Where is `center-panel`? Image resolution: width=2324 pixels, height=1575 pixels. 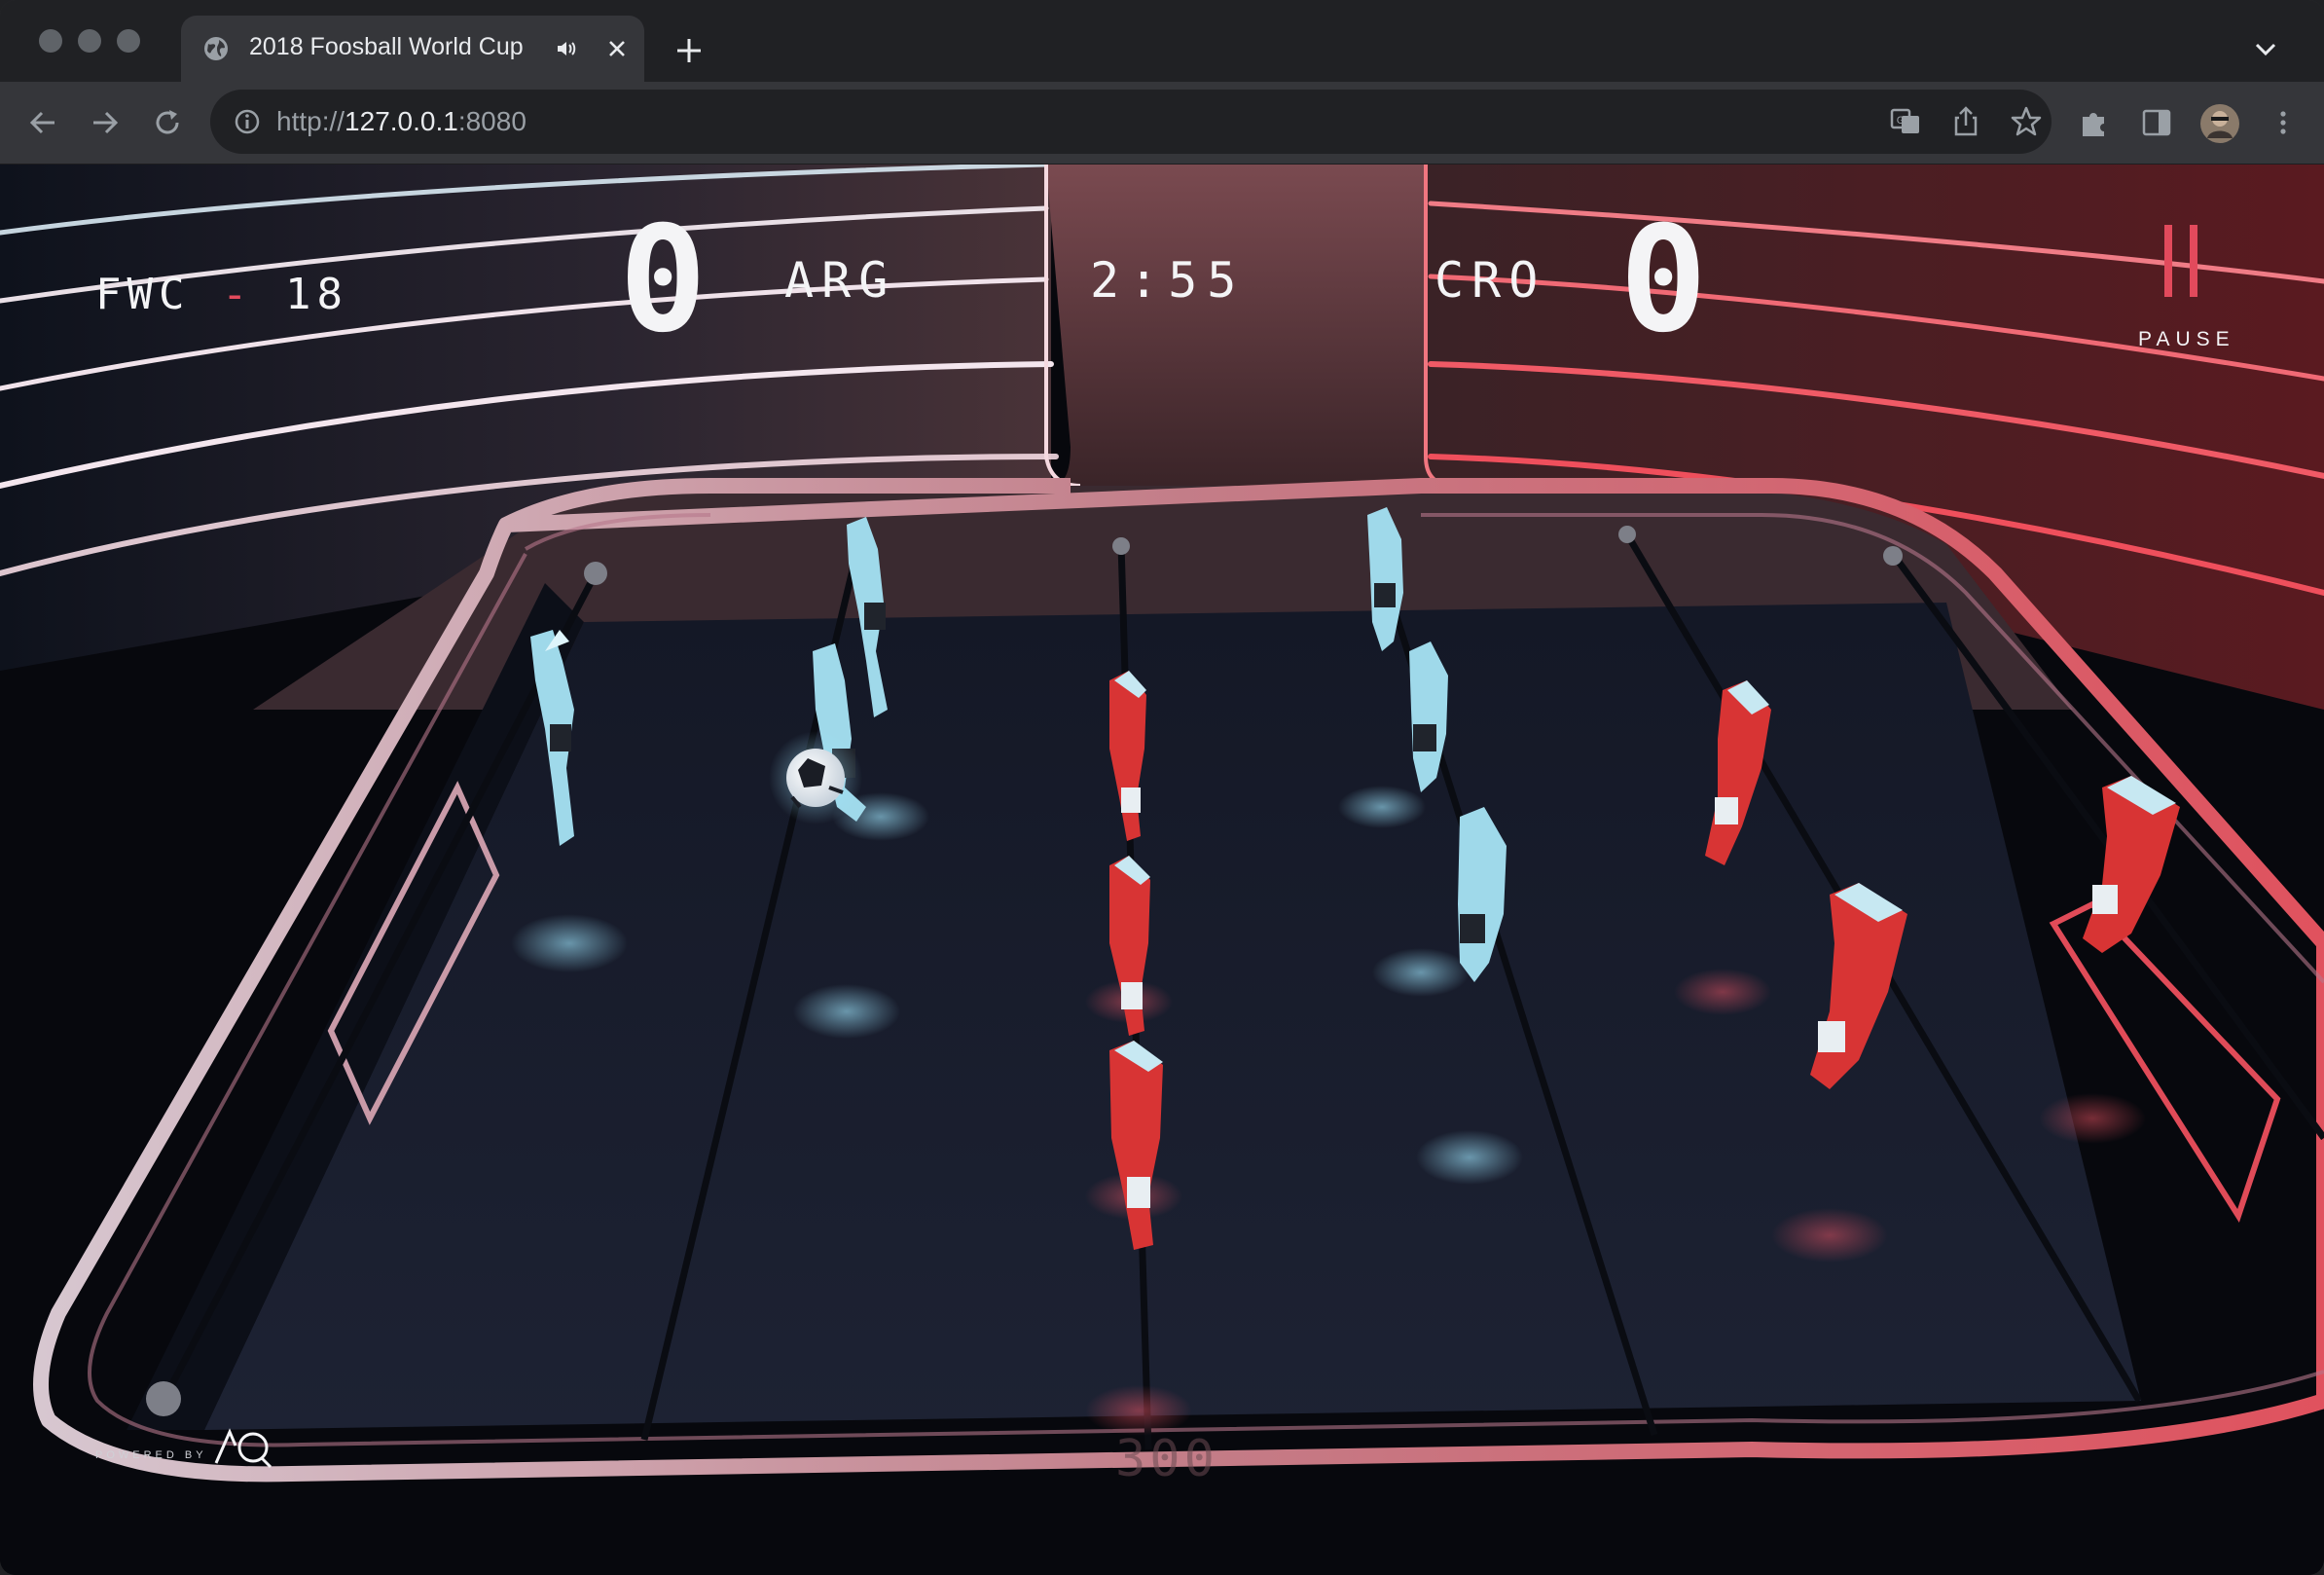 center-panel is located at coordinates (1253, 326).